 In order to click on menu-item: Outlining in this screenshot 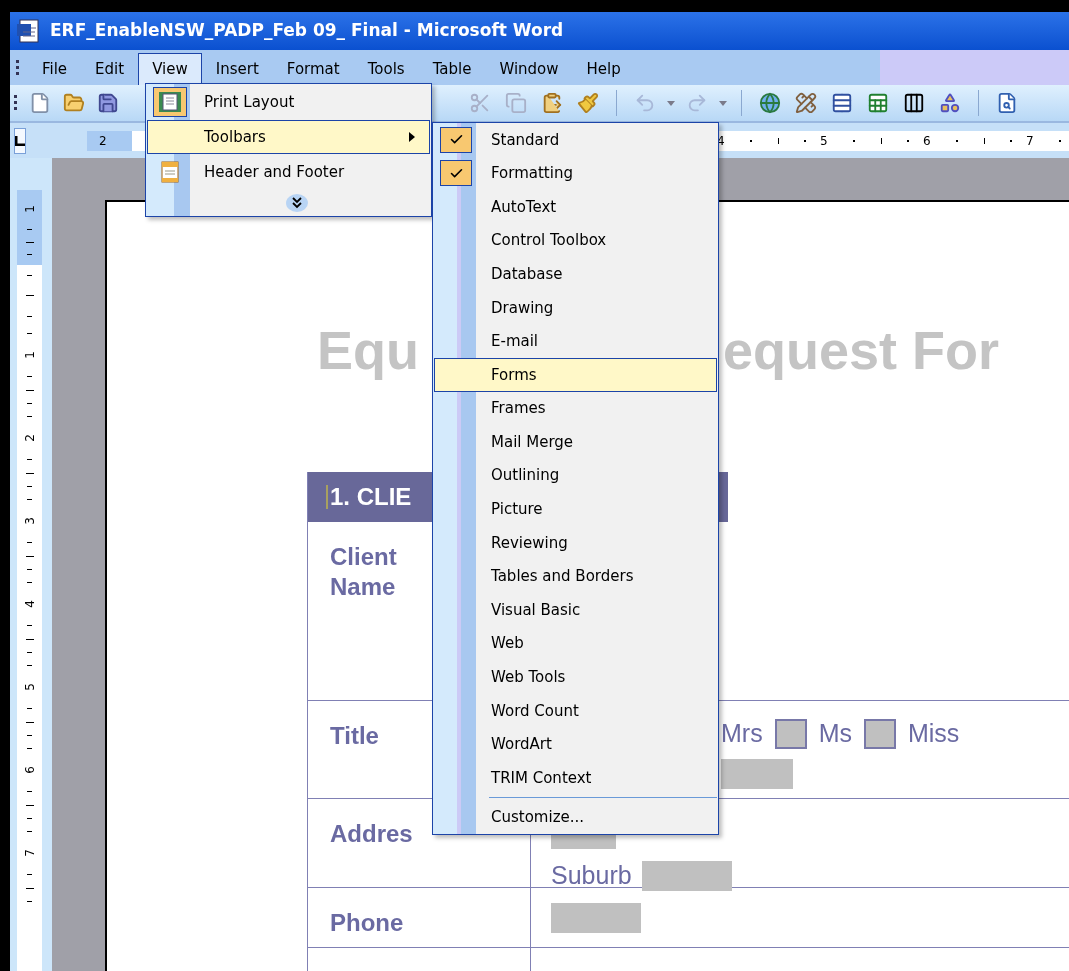, I will do `click(575, 475)`.